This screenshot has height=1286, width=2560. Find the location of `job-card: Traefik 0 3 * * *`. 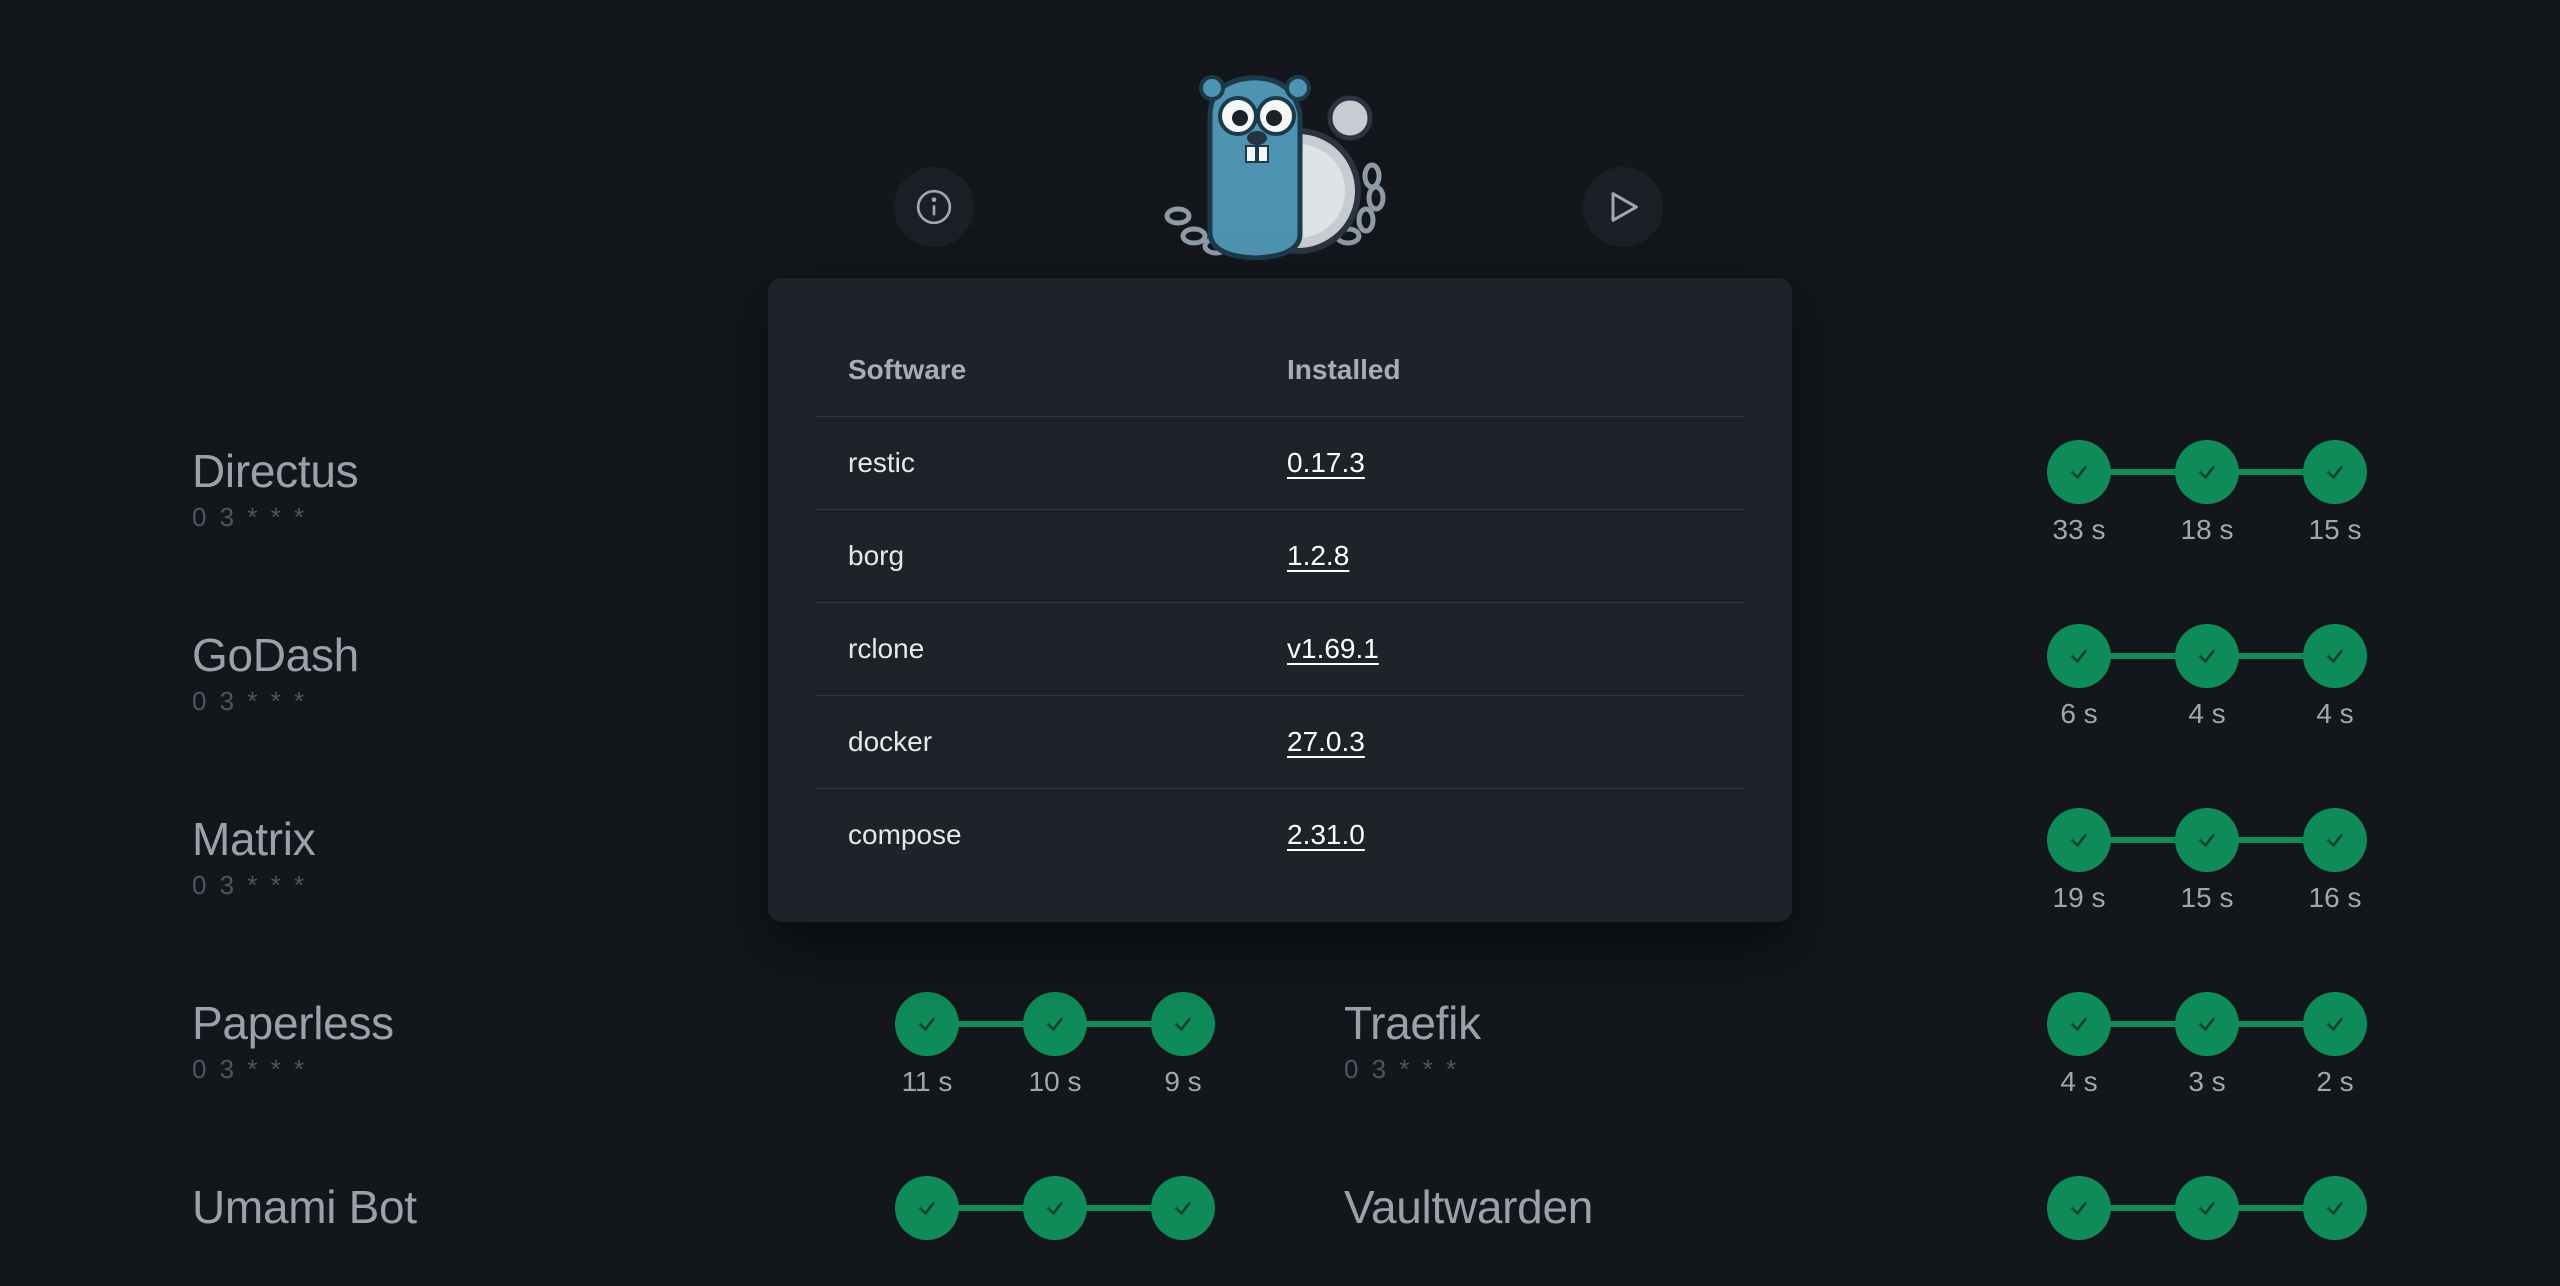

job-card: Traefik 0 3 * * * is located at coordinates (1412, 1040).